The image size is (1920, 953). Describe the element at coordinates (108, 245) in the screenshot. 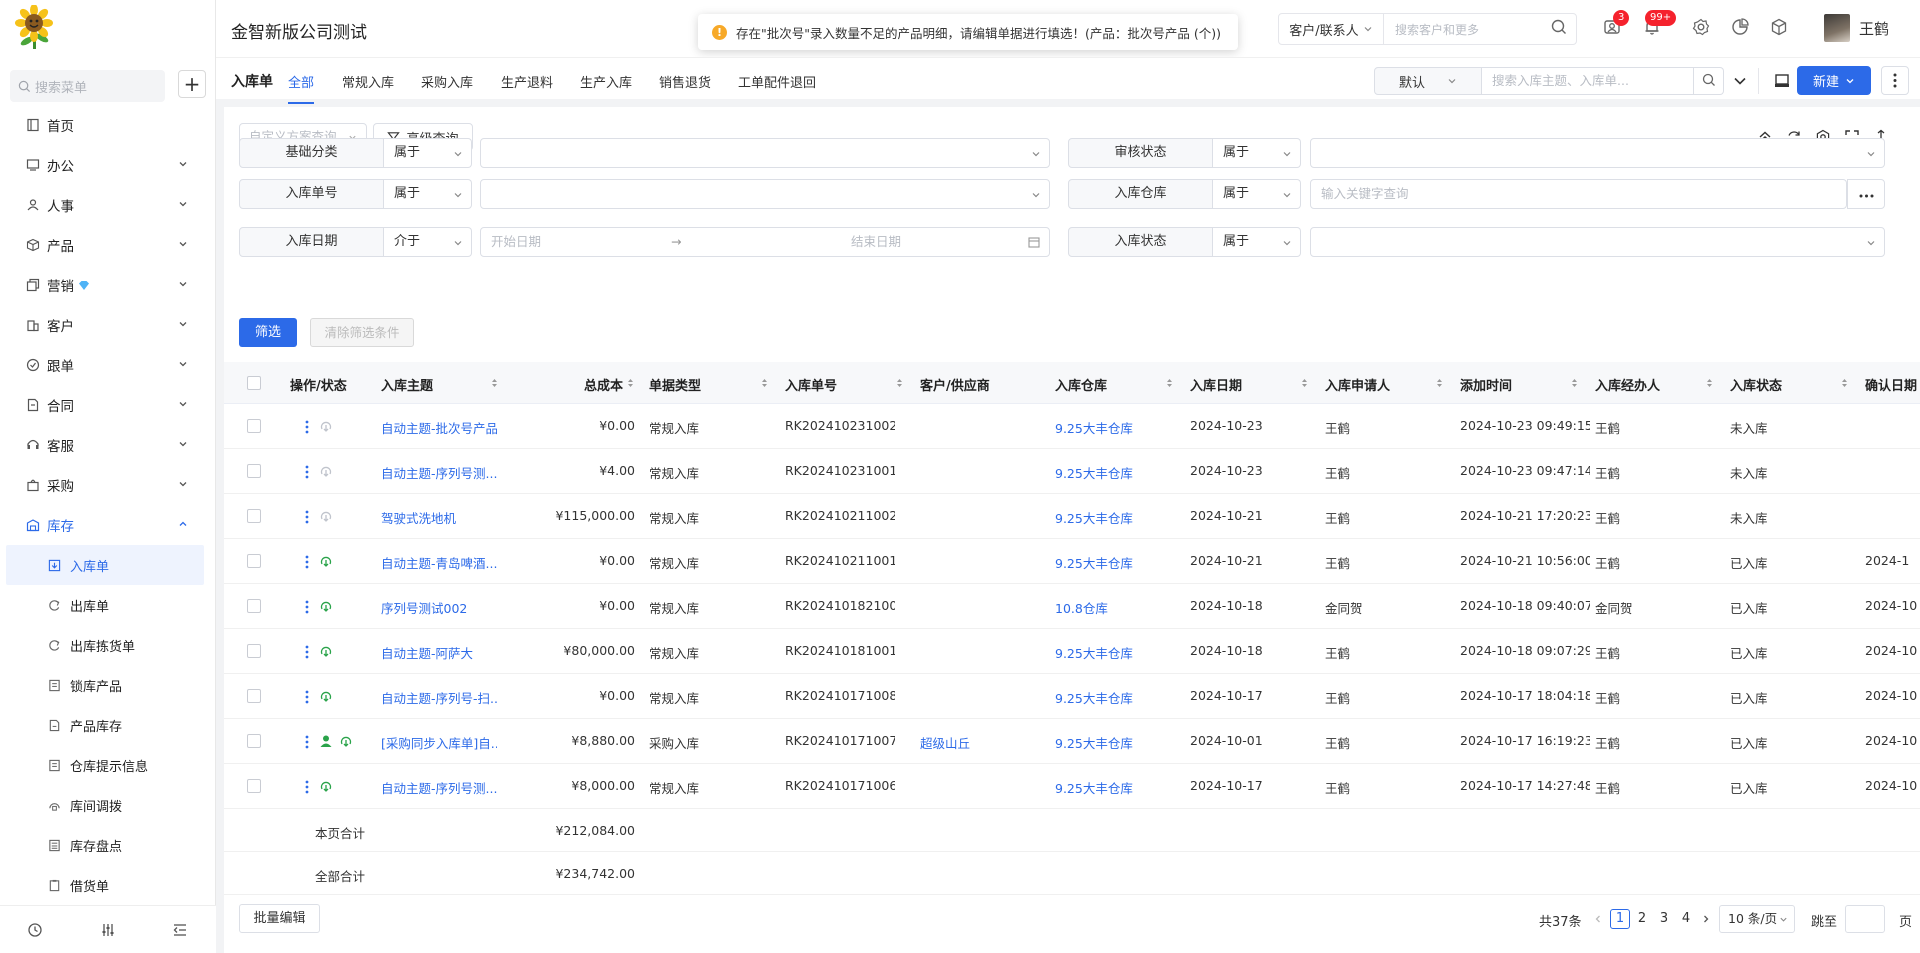

I see `sidebar-item-product: 产品` at that location.